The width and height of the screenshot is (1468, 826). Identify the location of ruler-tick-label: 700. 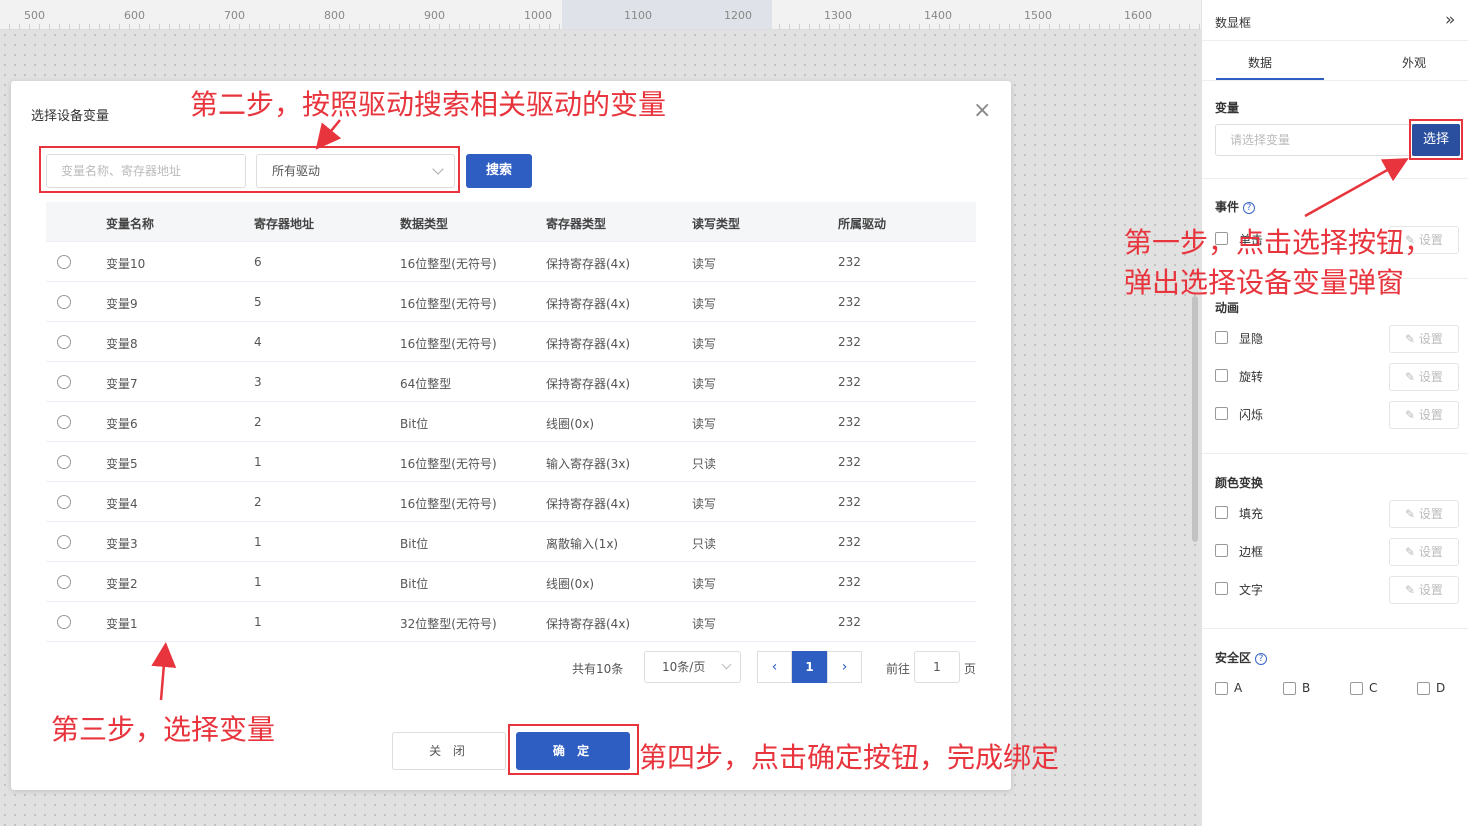
(234, 15).